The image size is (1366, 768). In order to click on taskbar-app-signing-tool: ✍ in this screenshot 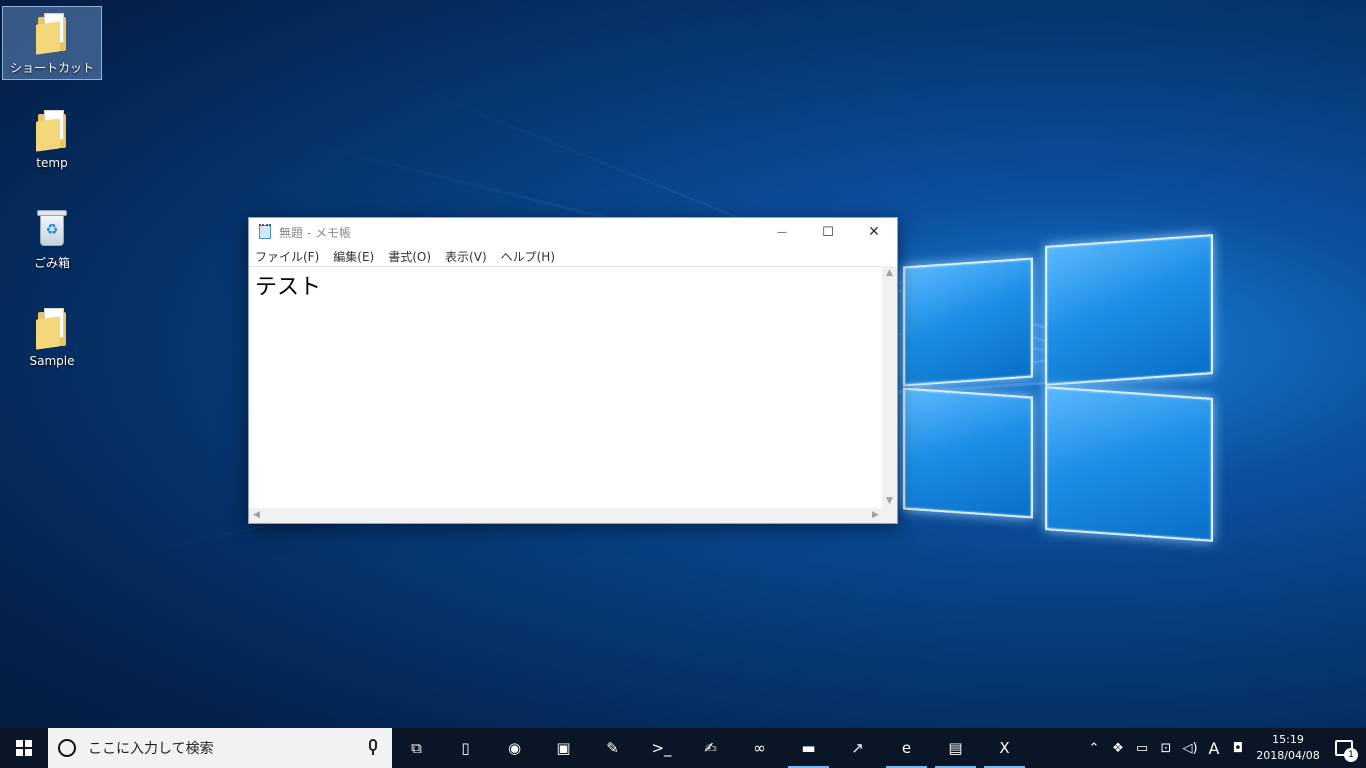, I will do `click(710, 748)`.